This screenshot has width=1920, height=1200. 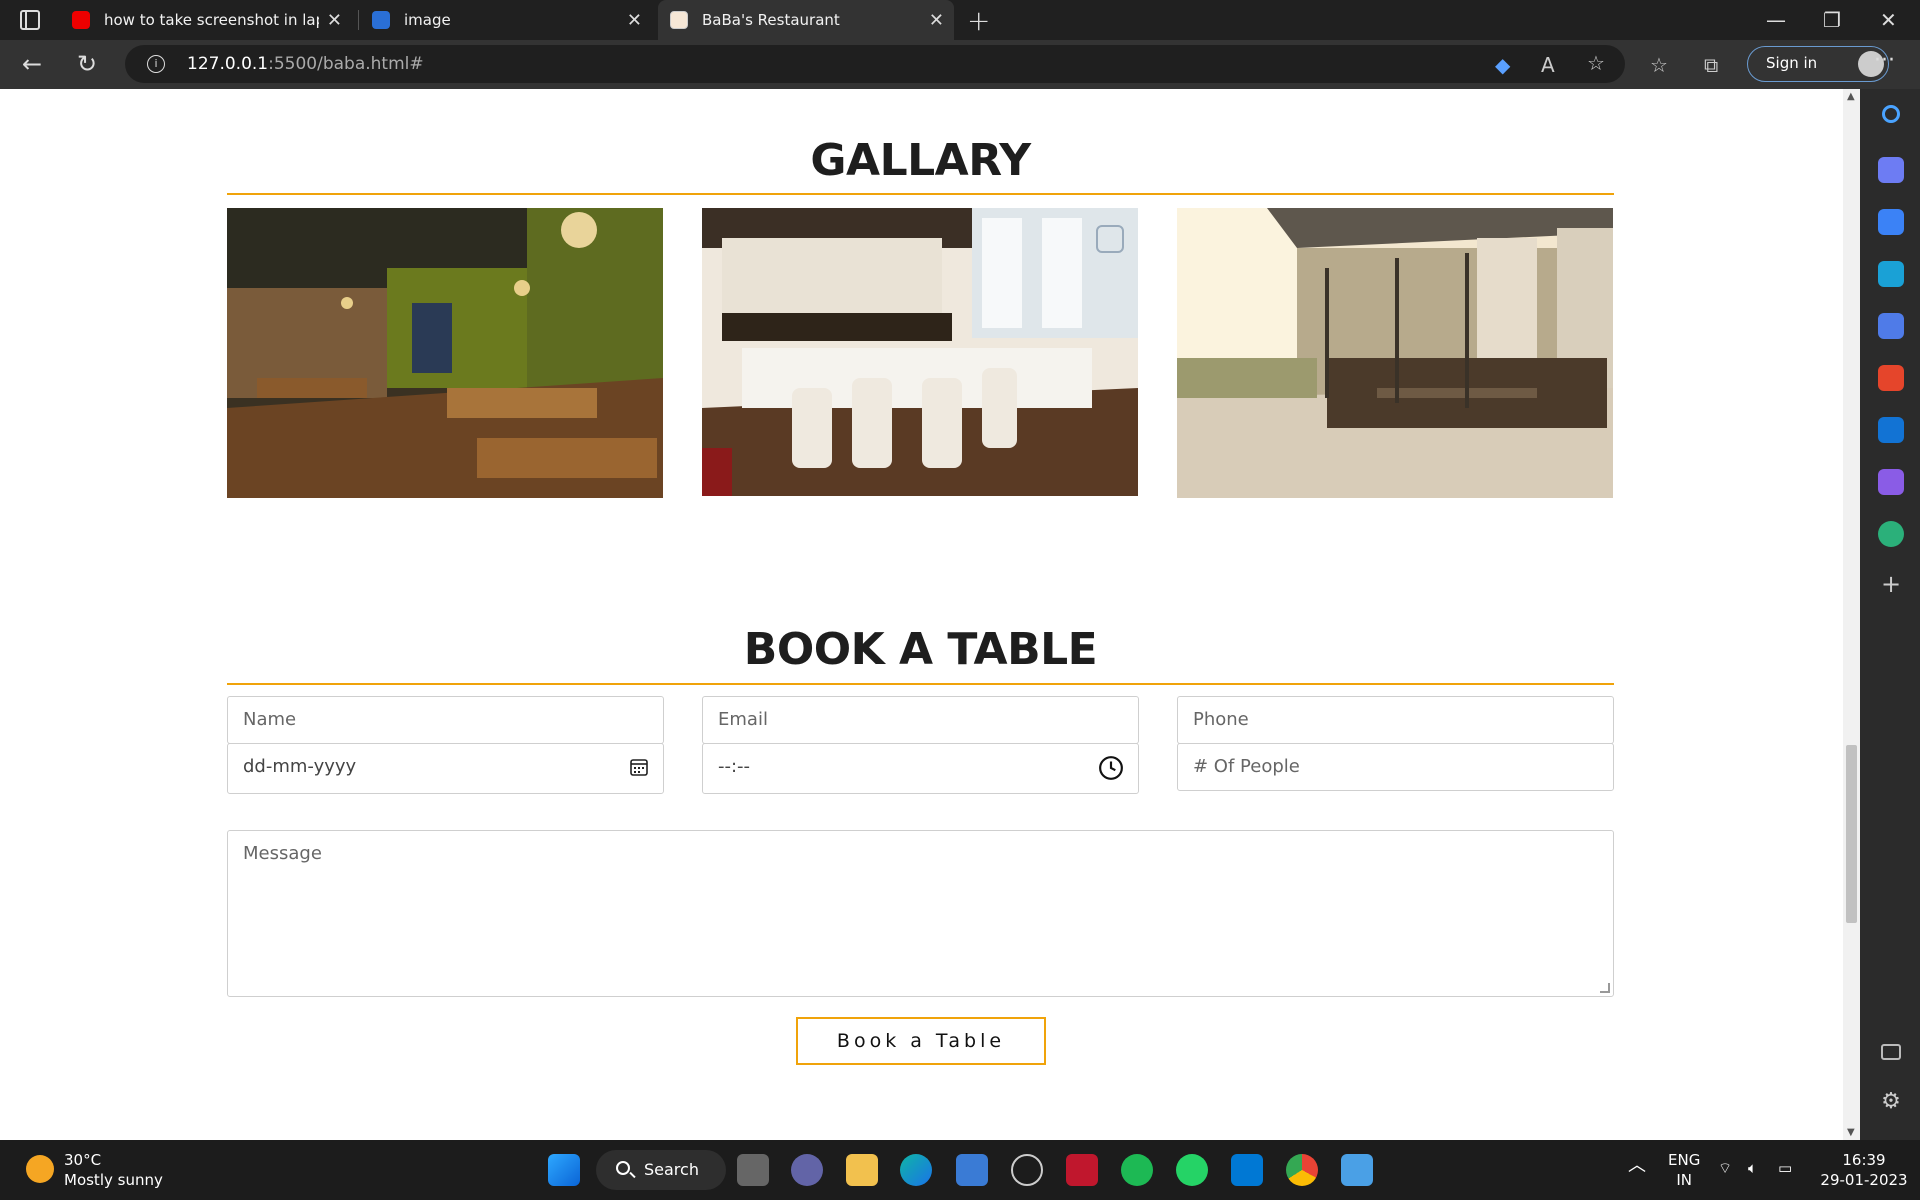 I want to click on date-input: dd-mm-yyyy, so click(x=445, y=768).